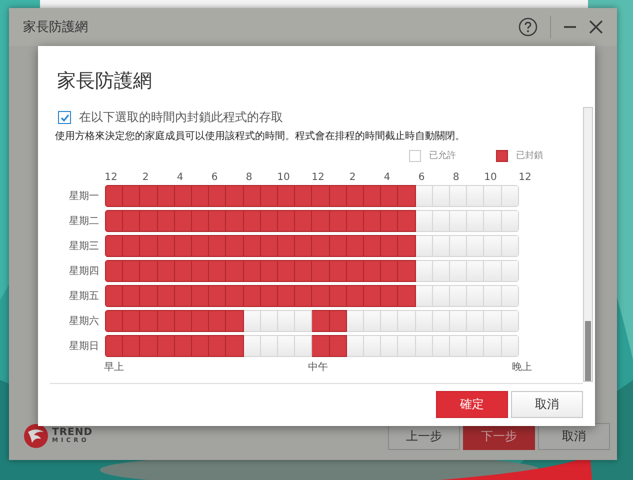  I want to click on day-label: 星期六, so click(84, 321).